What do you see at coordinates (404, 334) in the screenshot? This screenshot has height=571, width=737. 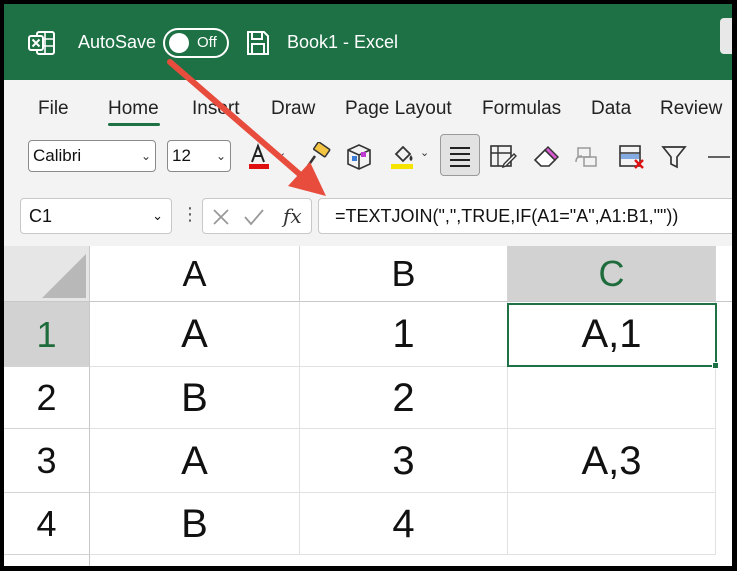 I see `cell-b1: 1` at bounding box center [404, 334].